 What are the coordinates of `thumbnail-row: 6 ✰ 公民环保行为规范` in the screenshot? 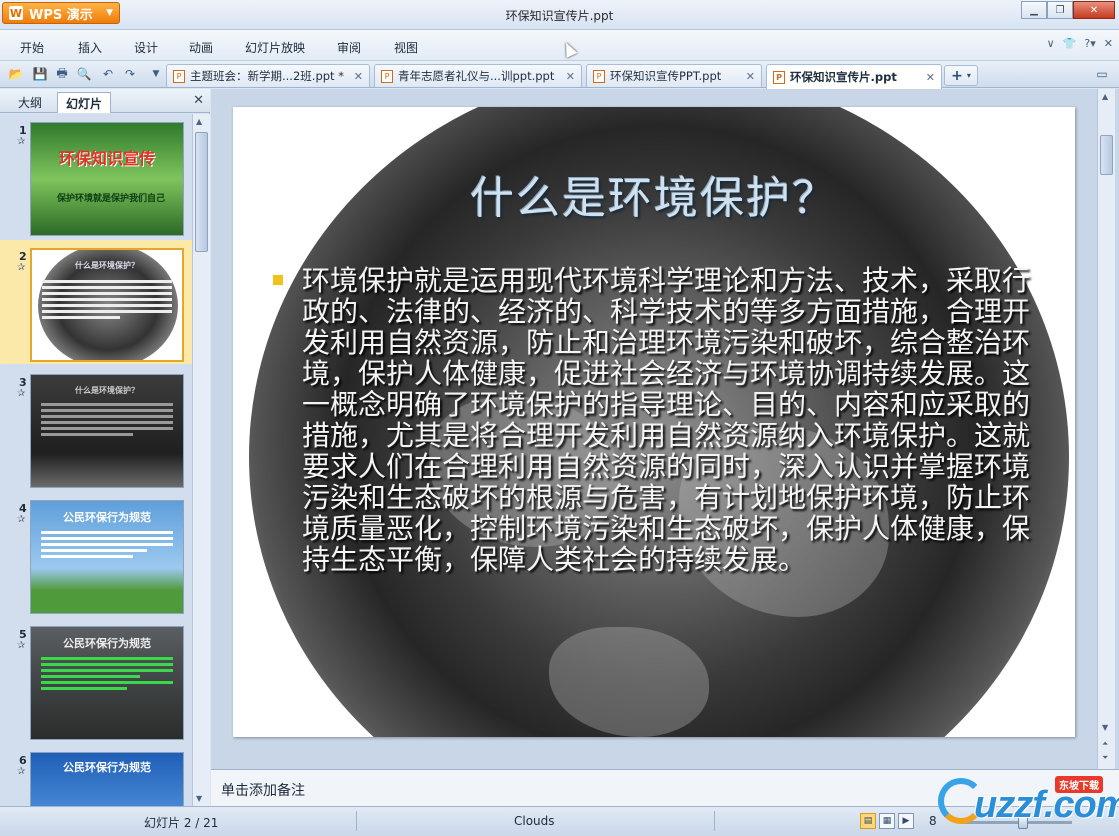 It's located at (96, 775).